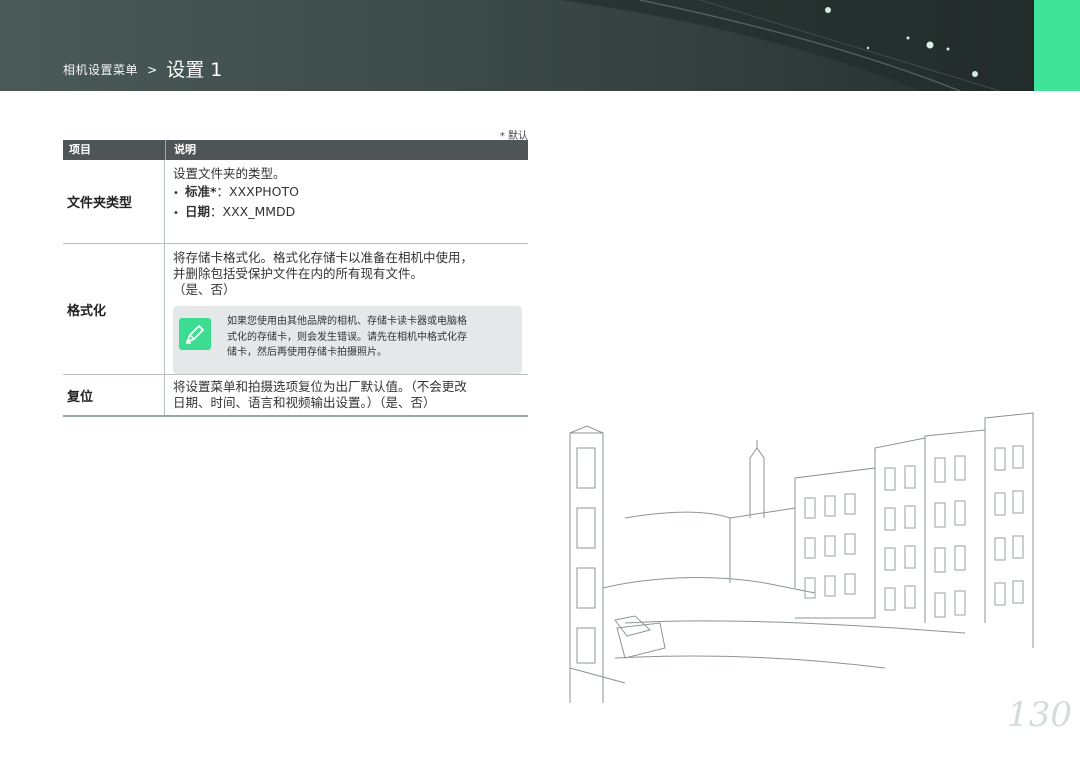  What do you see at coordinates (304, 402) in the screenshot?
I see `description-line: 日期、时间、语言和视频输出设置。）（是、否）` at bounding box center [304, 402].